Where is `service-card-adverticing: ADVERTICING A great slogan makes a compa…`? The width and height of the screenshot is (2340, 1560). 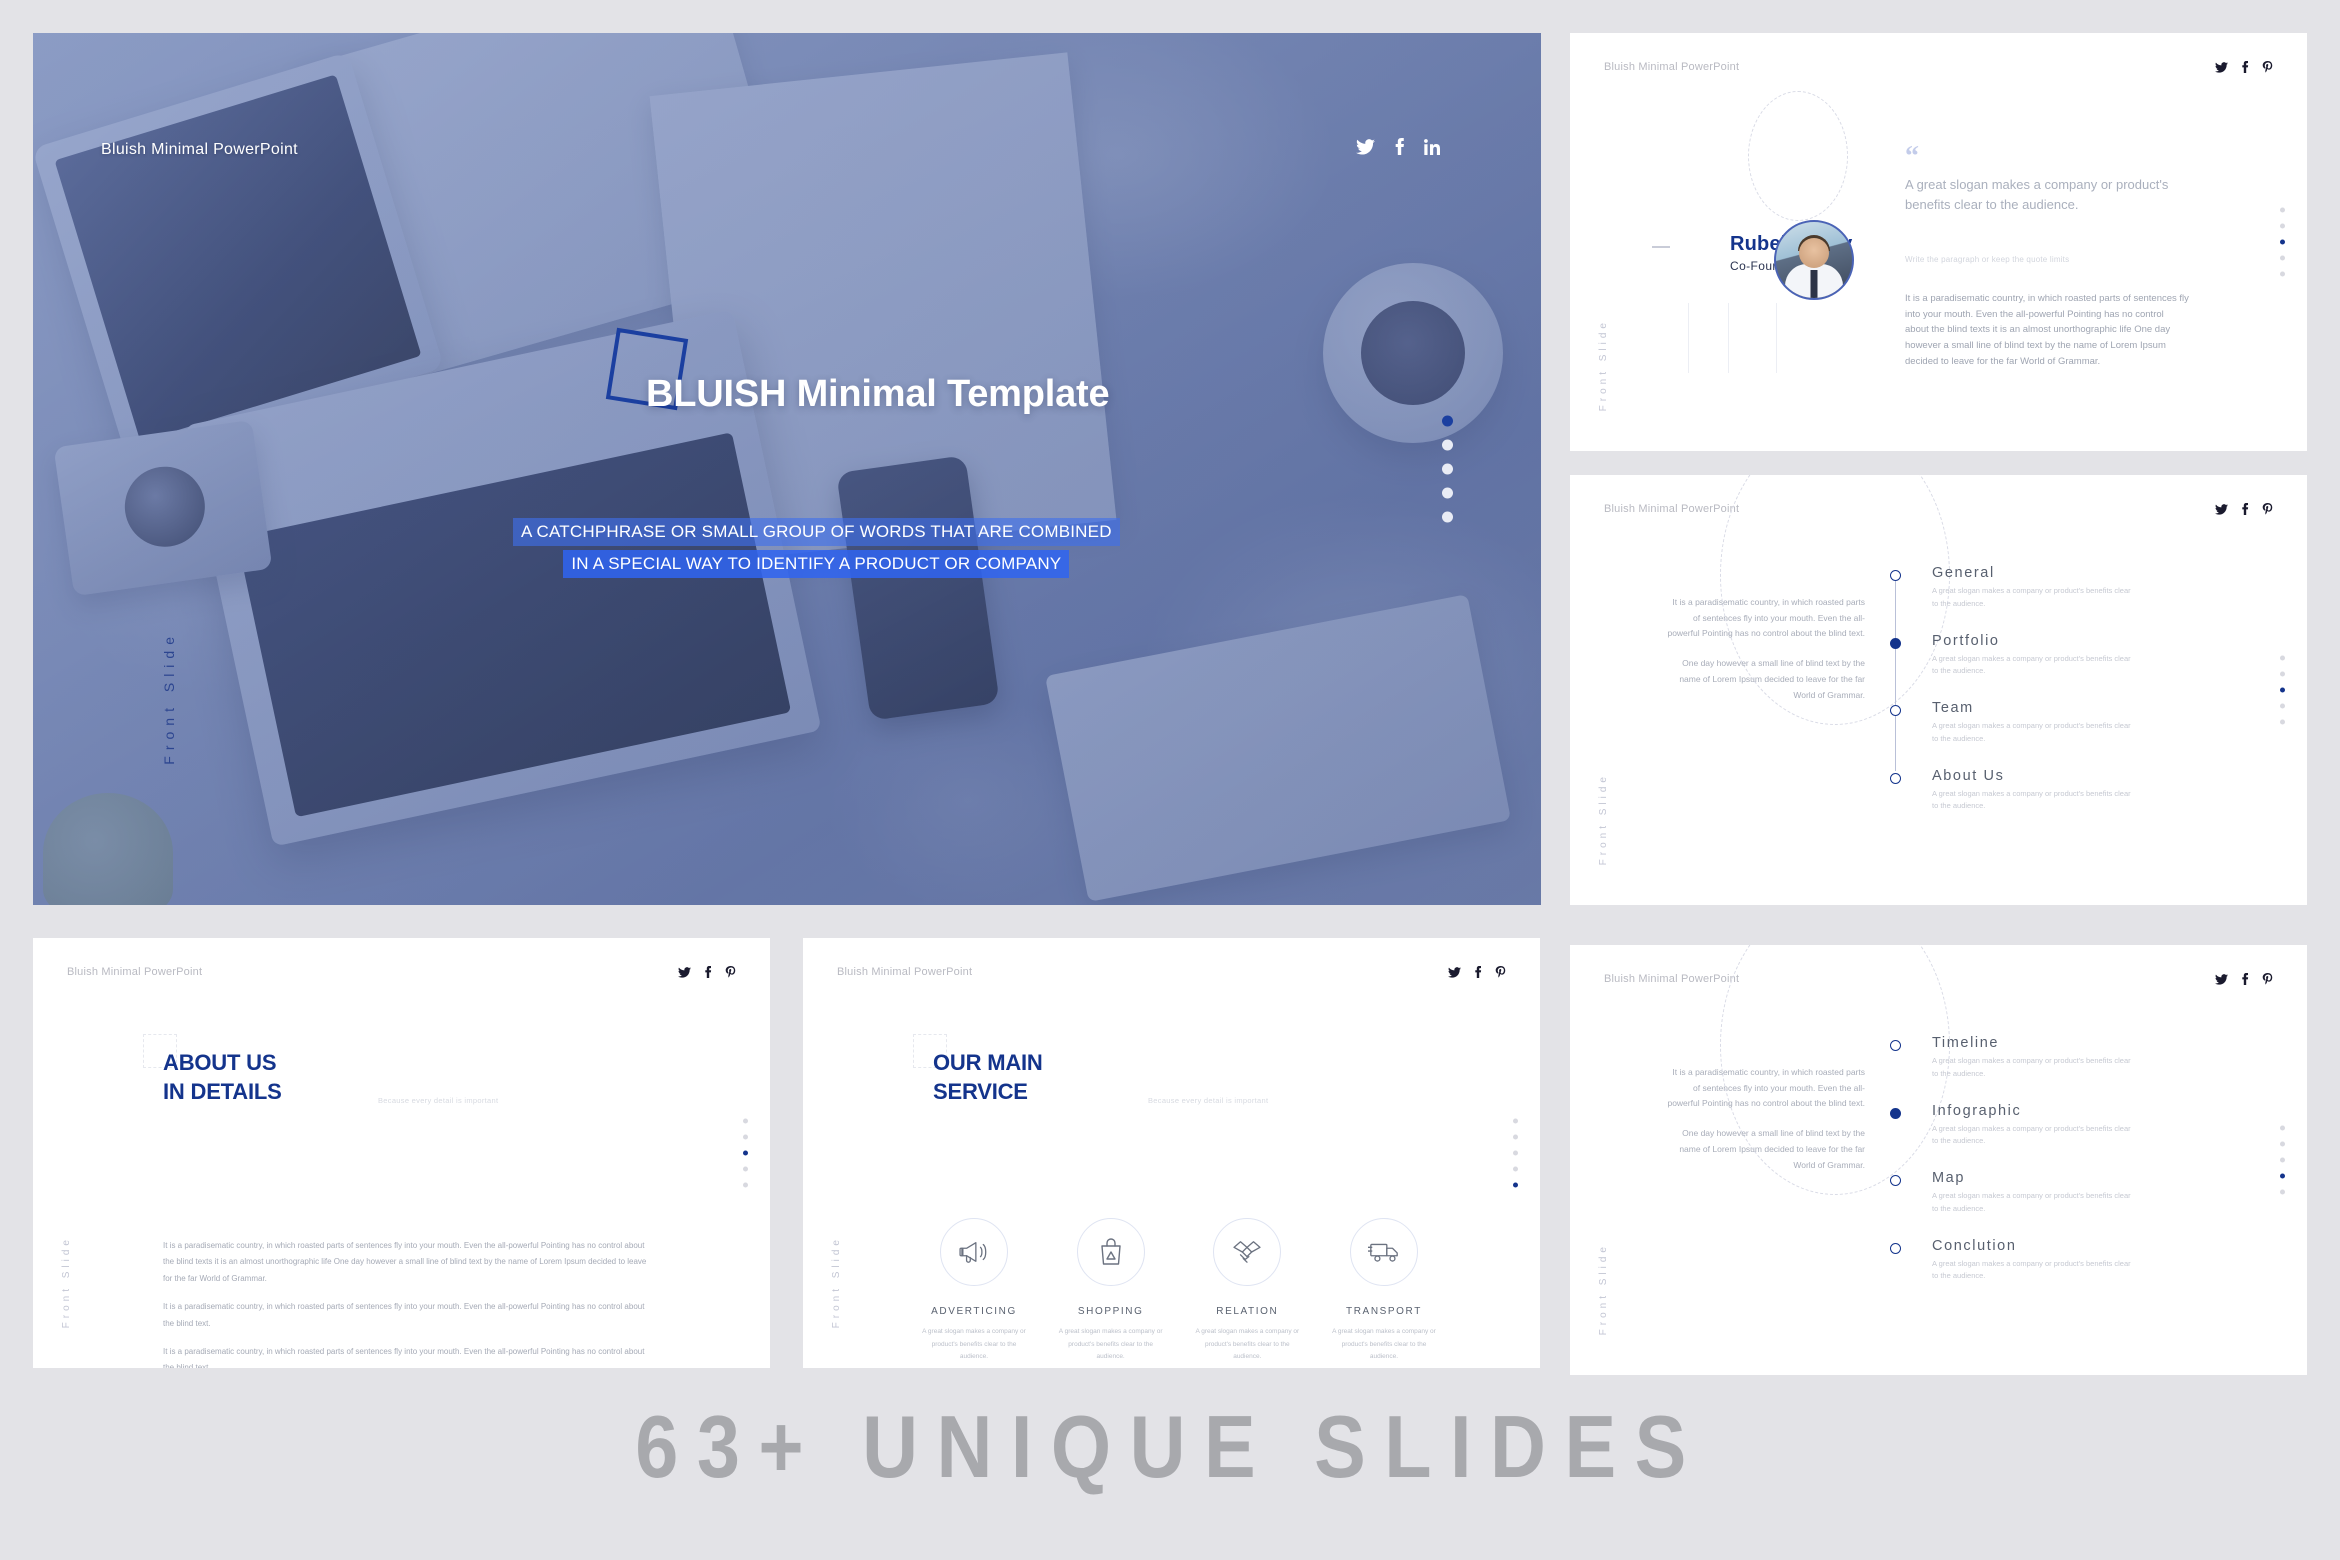
service-card-adverticing: ADVERTICING A great slogan makes a compa… is located at coordinates (974, 1291).